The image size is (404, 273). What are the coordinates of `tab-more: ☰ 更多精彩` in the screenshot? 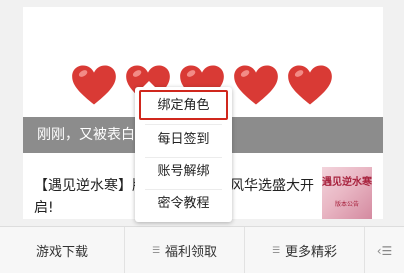 It's located at (304, 250).